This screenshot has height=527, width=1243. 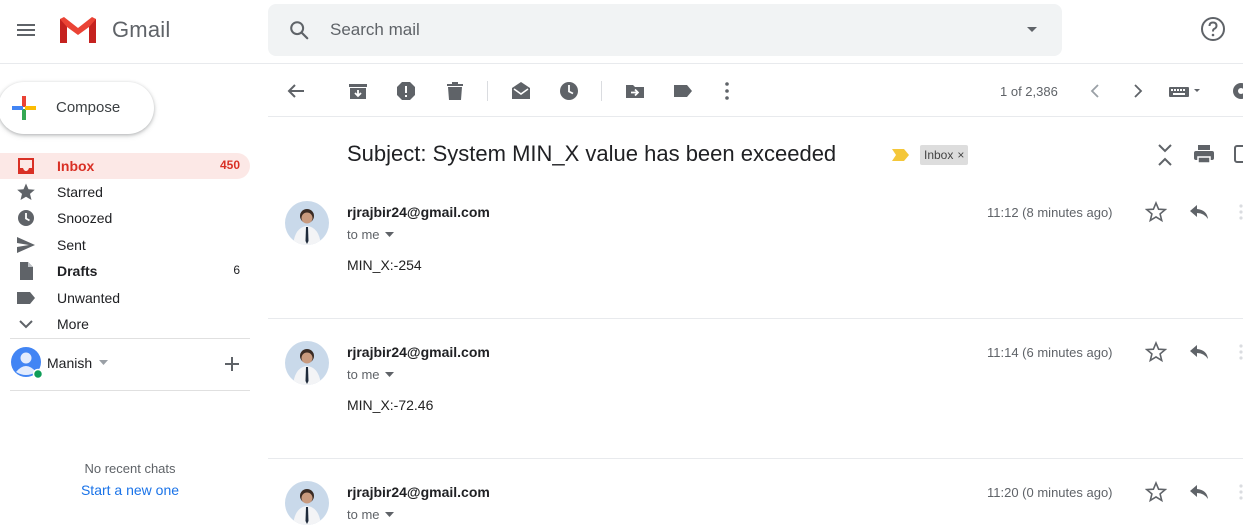 I want to click on top-header: Gmail, so click(x=621, y=32).